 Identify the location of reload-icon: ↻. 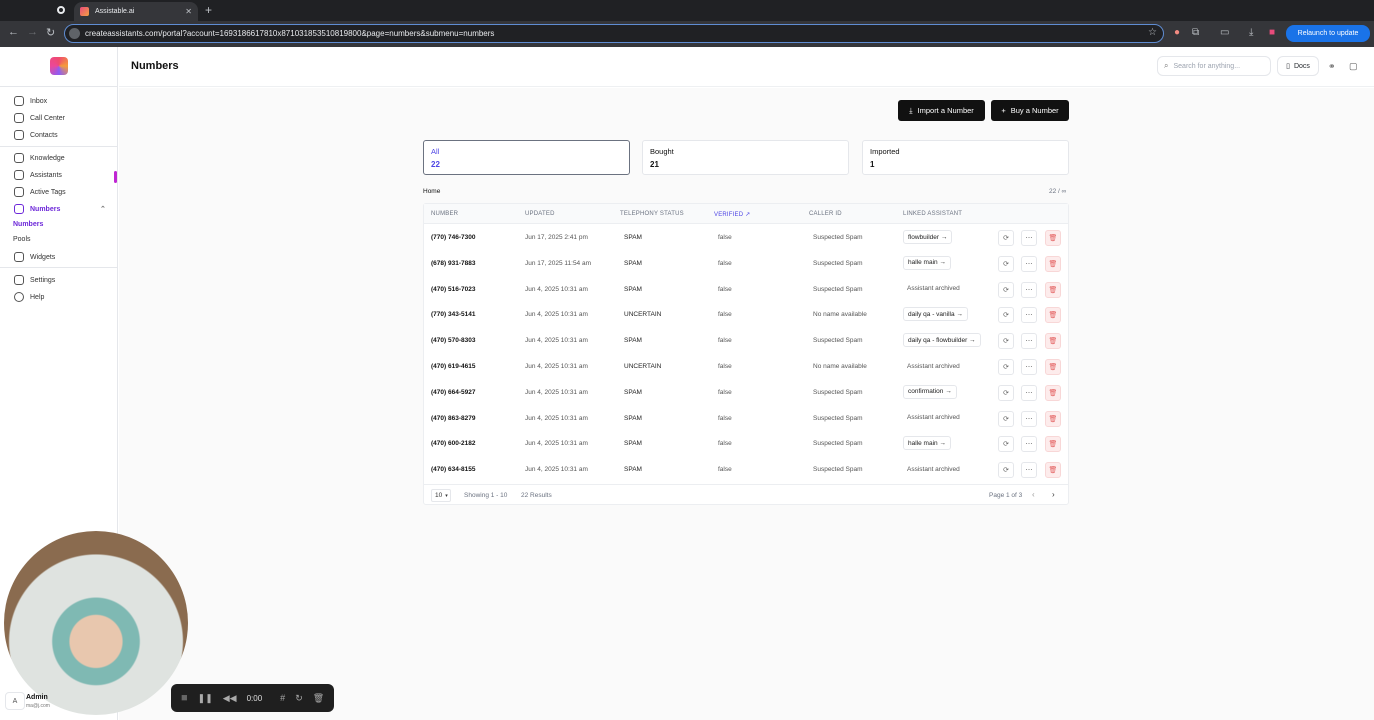
(50, 32).